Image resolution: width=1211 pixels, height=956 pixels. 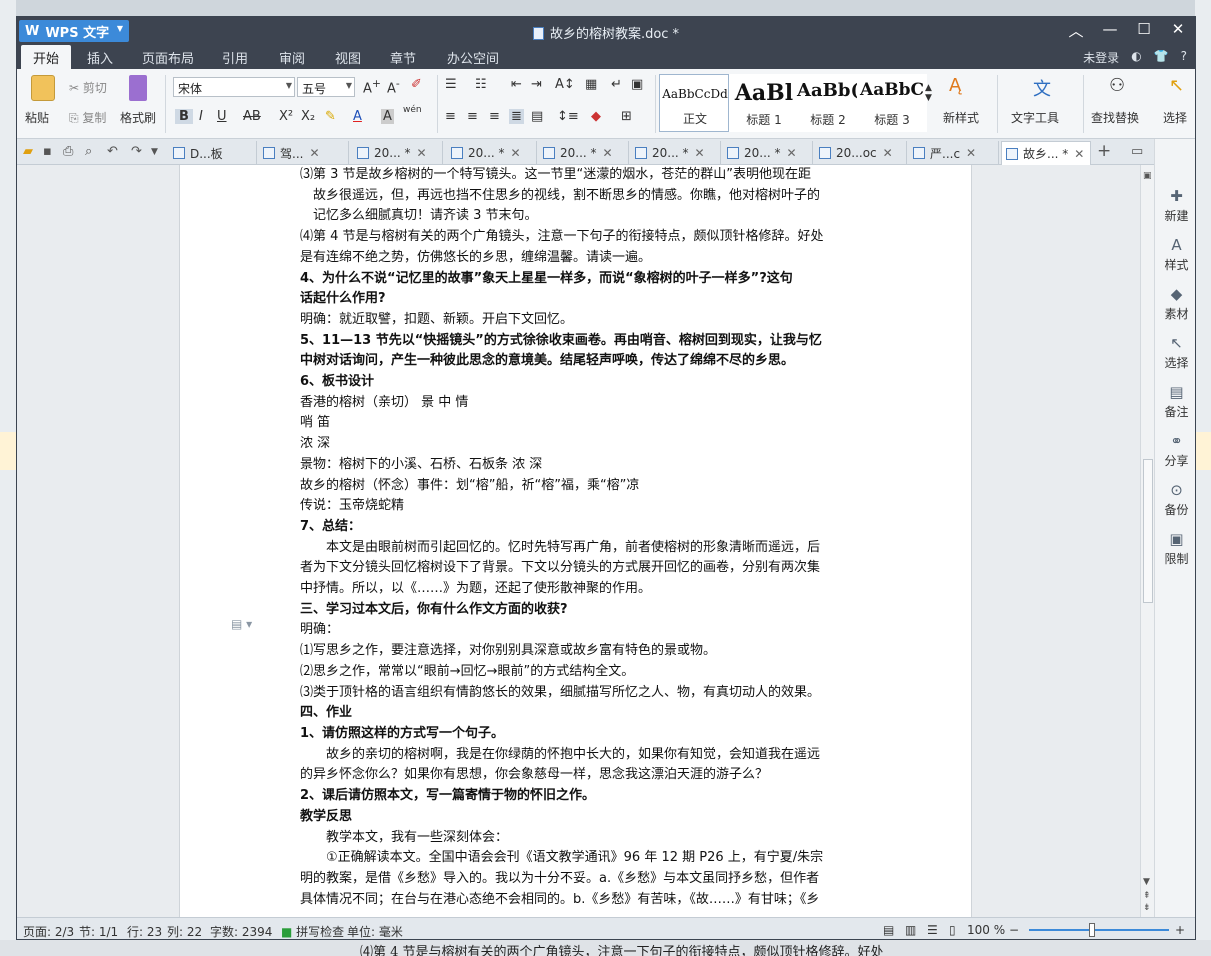 I want to click on borders-icon: ⊞, so click(x=626, y=116).